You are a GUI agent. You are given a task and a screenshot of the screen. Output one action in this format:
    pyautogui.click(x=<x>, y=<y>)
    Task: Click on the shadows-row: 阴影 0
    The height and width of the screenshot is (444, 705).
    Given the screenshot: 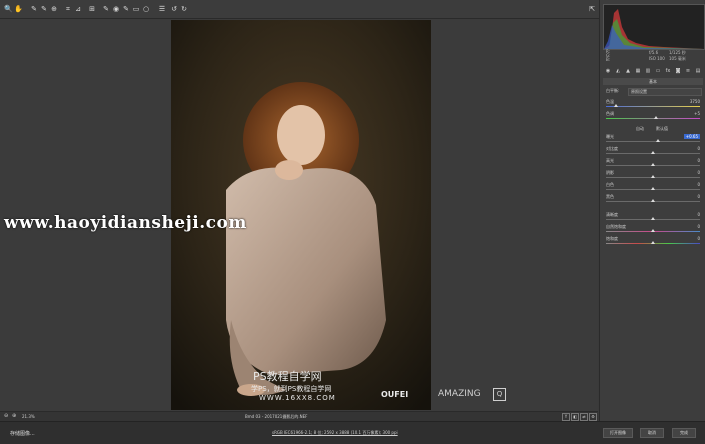 What is the action you would take?
    pyautogui.click(x=653, y=176)
    